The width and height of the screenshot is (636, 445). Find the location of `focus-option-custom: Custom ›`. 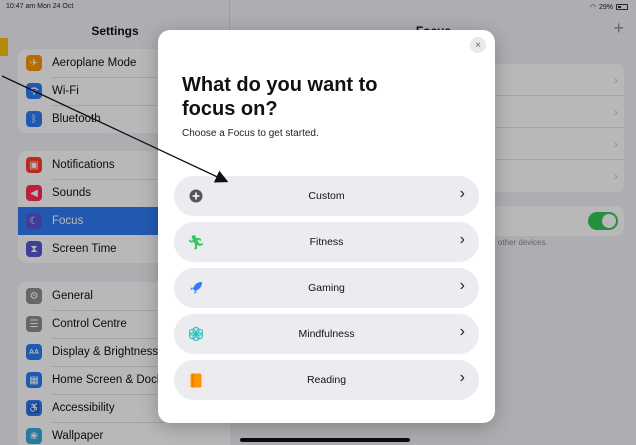

focus-option-custom: Custom › is located at coordinates (326, 196).